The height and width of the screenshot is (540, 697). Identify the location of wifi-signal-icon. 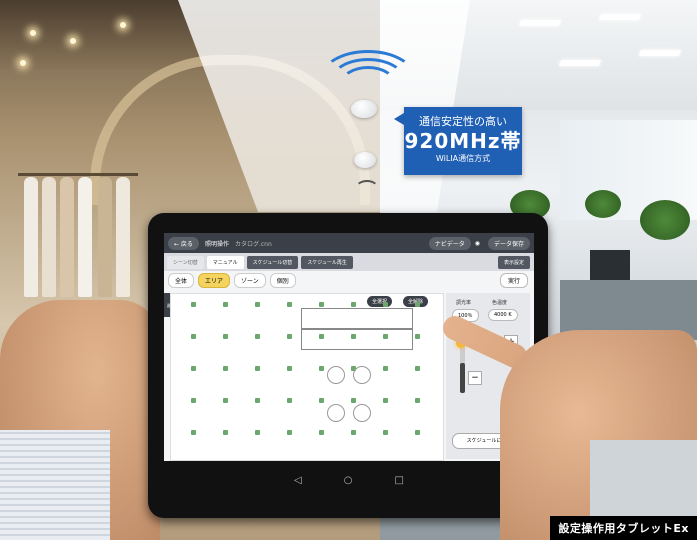
(368, 84).